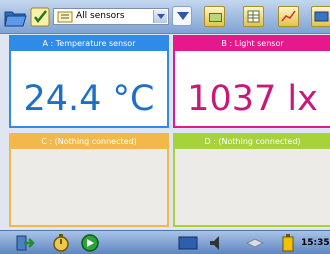 This screenshot has height=254, width=330. What do you see at coordinates (216, 243) in the screenshot?
I see `sound-icon` at bounding box center [216, 243].